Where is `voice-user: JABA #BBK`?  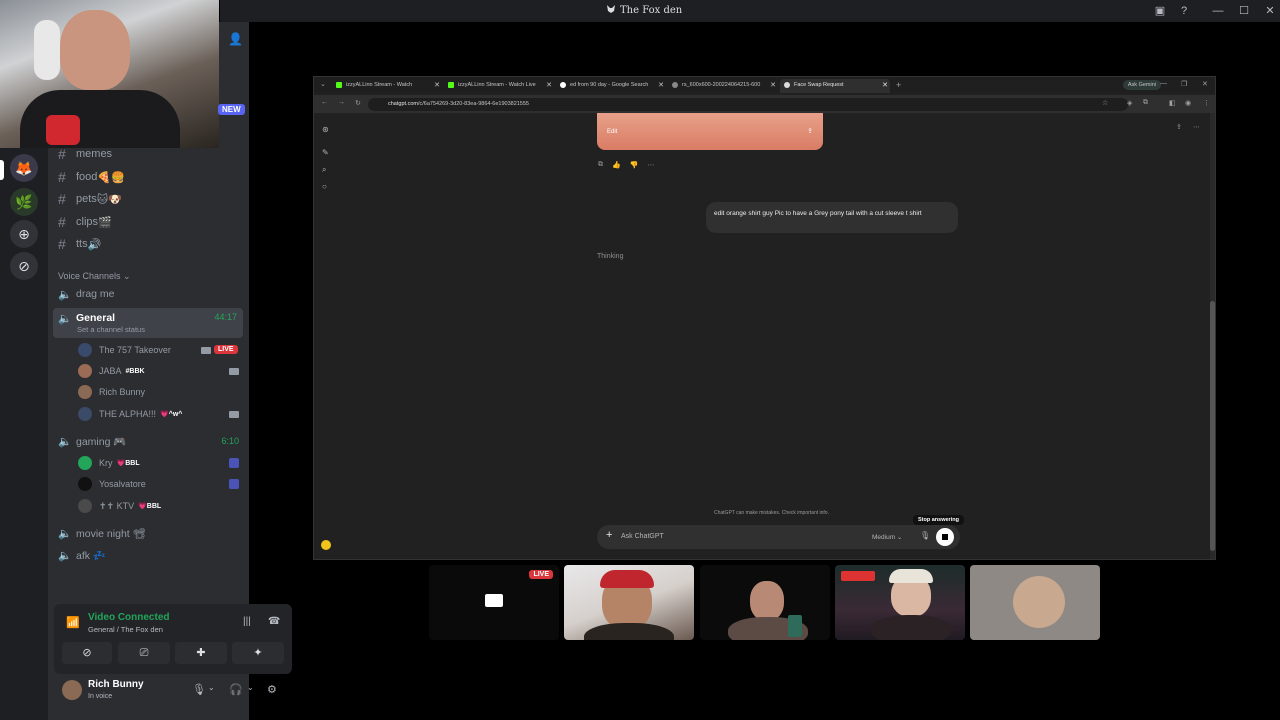 voice-user: JABA #BBK is located at coordinates (111, 371).